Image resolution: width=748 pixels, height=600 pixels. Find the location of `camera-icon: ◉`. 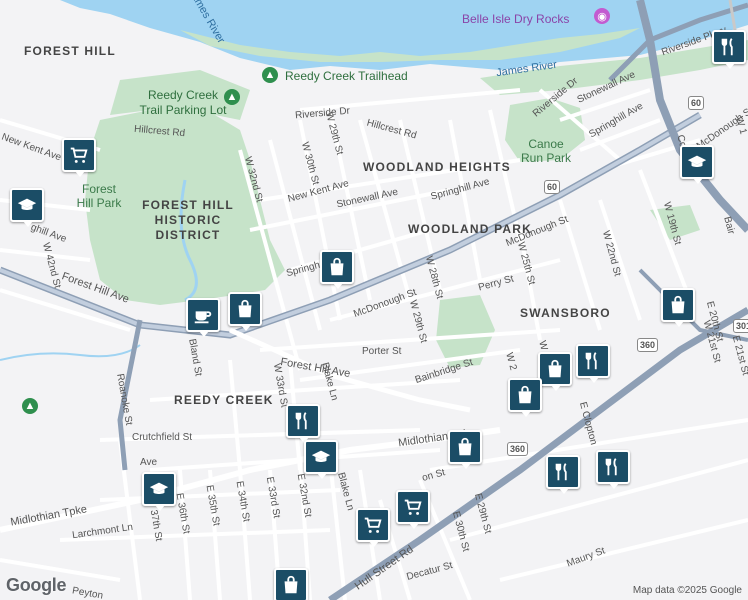

camera-icon: ◉ is located at coordinates (602, 16).